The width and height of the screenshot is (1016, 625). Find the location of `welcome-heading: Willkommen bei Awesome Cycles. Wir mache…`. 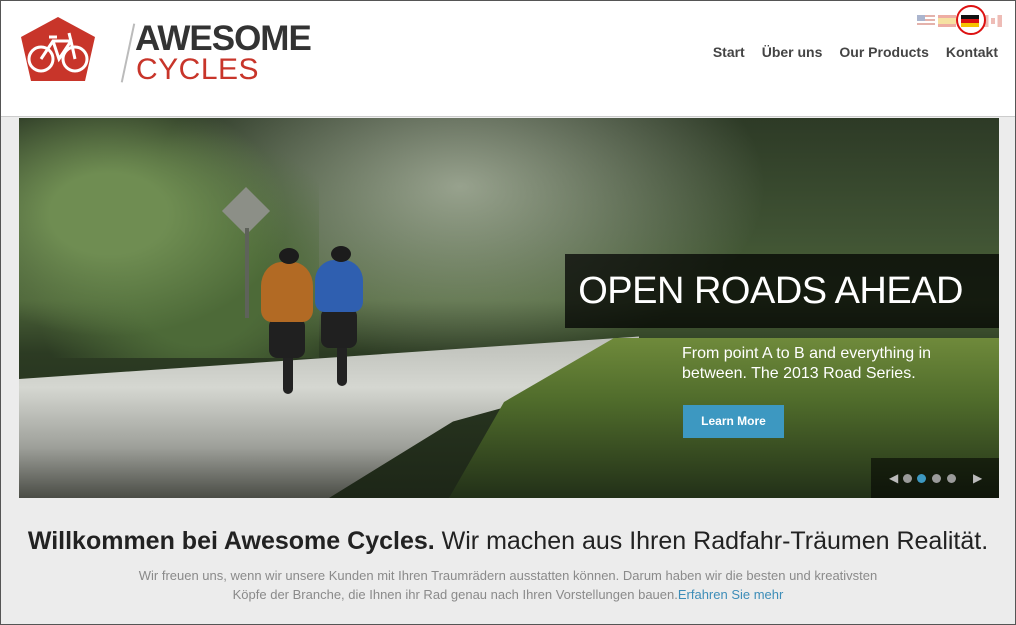

welcome-heading: Willkommen bei Awesome Cycles. Wir mache… is located at coordinates (508, 541).